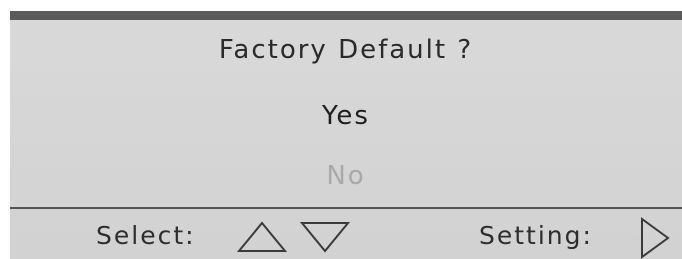 The height and width of the screenshot is (259, 682). I want to click on top-bar, so click(346, 15).